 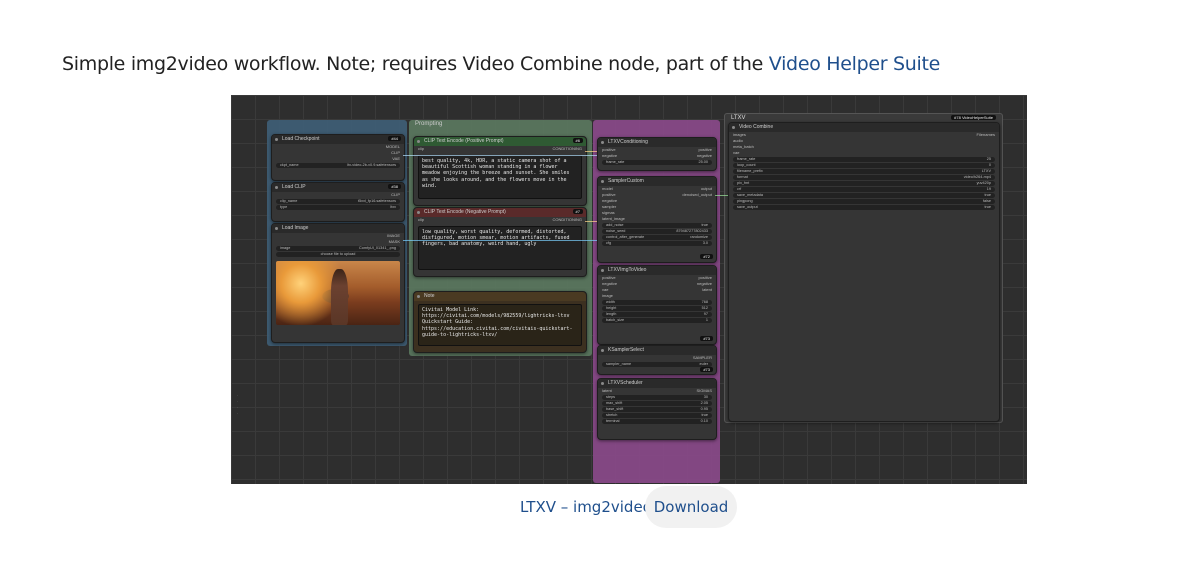 I want to click on clip-negative-io: clip CONDITIONING, so click(x=500, y=220).